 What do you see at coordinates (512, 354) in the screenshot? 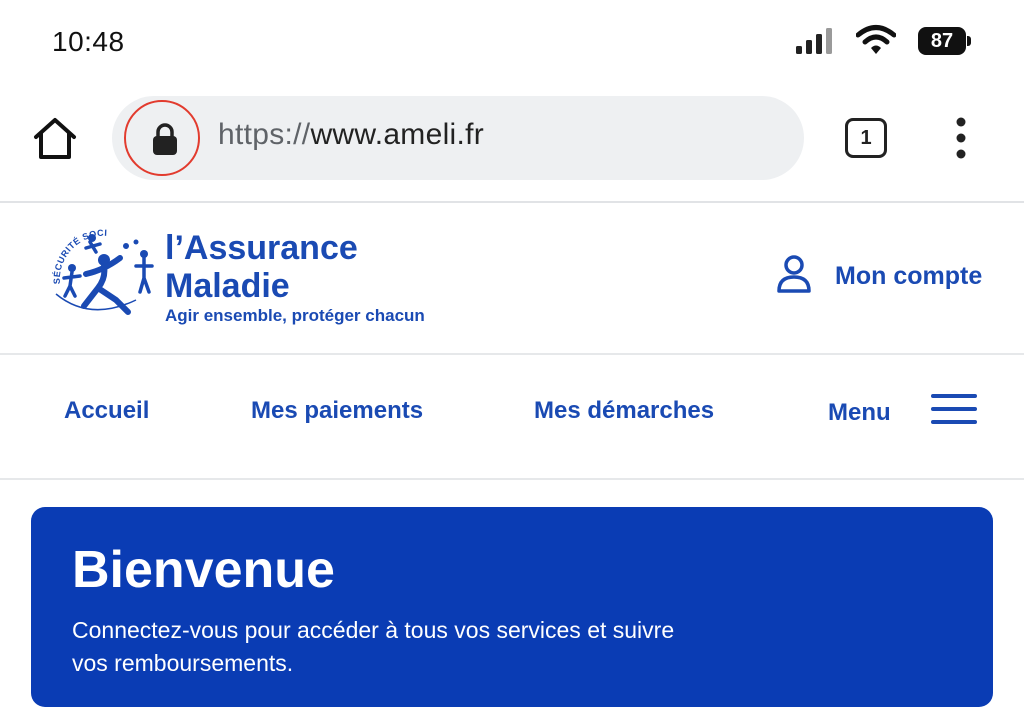
I see `header-divider` at bounding box center [512, 354].